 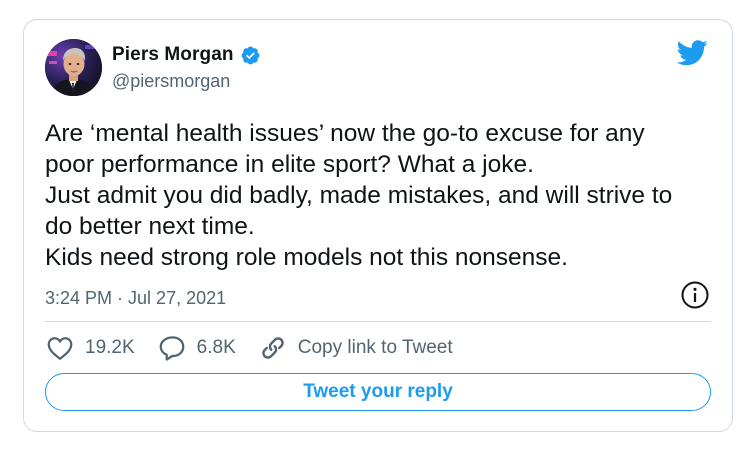 I want to click on reply-button: 6.8K, so click(x=196, y=348).